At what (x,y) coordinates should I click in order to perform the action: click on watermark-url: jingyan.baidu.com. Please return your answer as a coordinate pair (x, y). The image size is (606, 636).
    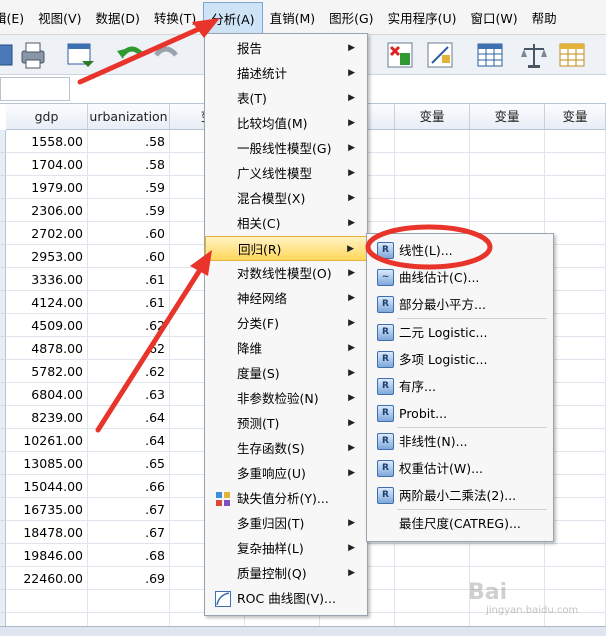
    Looking at the image, I should click on (532, 610).